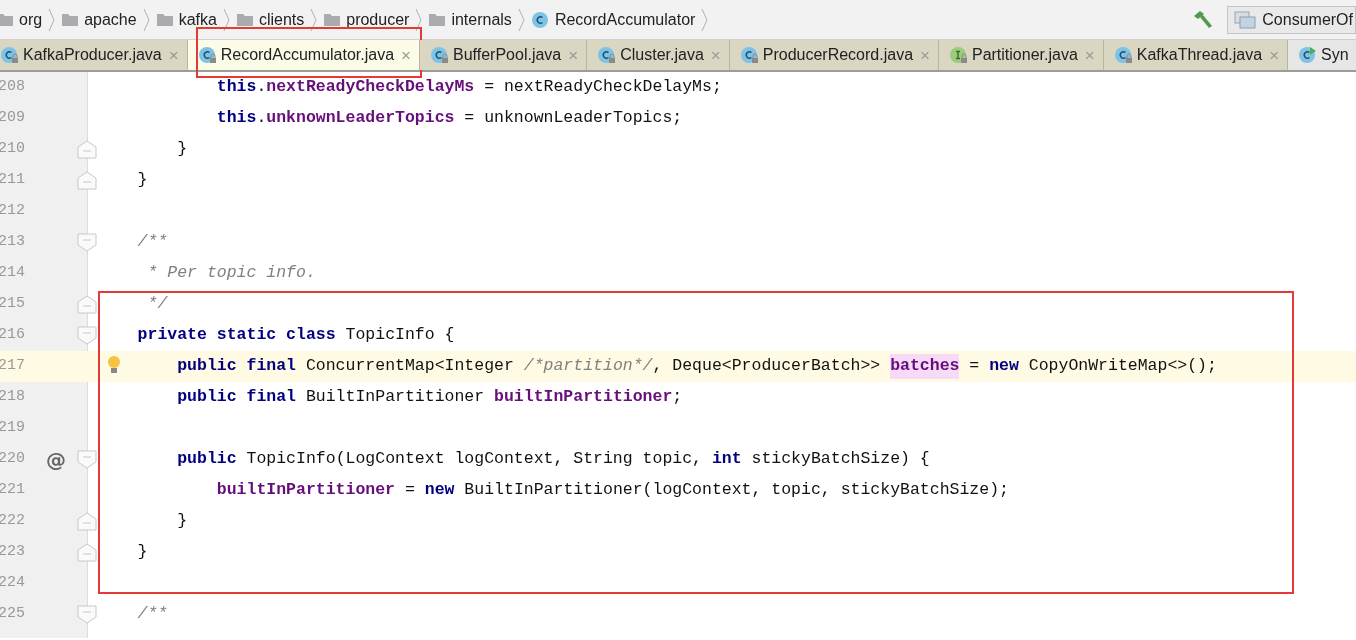 The width and height of the screenshot is (1356, 640). I want to click on code-token: = unknownLeaderTopics;, so click(573, 118).